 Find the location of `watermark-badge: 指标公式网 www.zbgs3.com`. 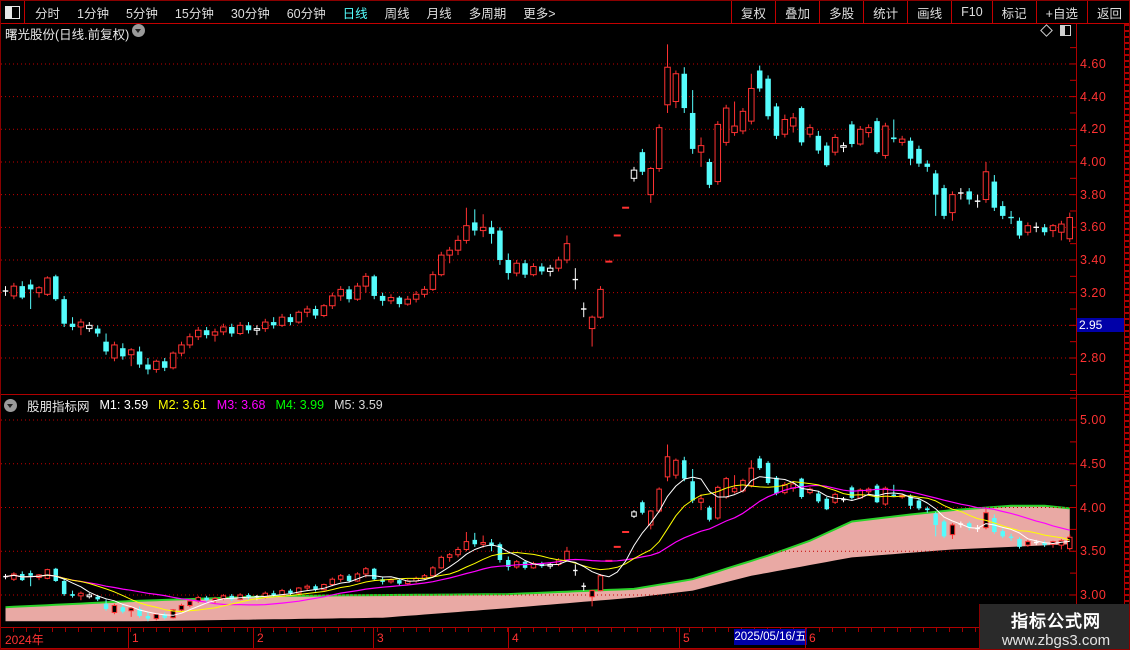

watermark-badge: 指标公式网 www.zbgs3.com is located at coordinates (1054, 626).